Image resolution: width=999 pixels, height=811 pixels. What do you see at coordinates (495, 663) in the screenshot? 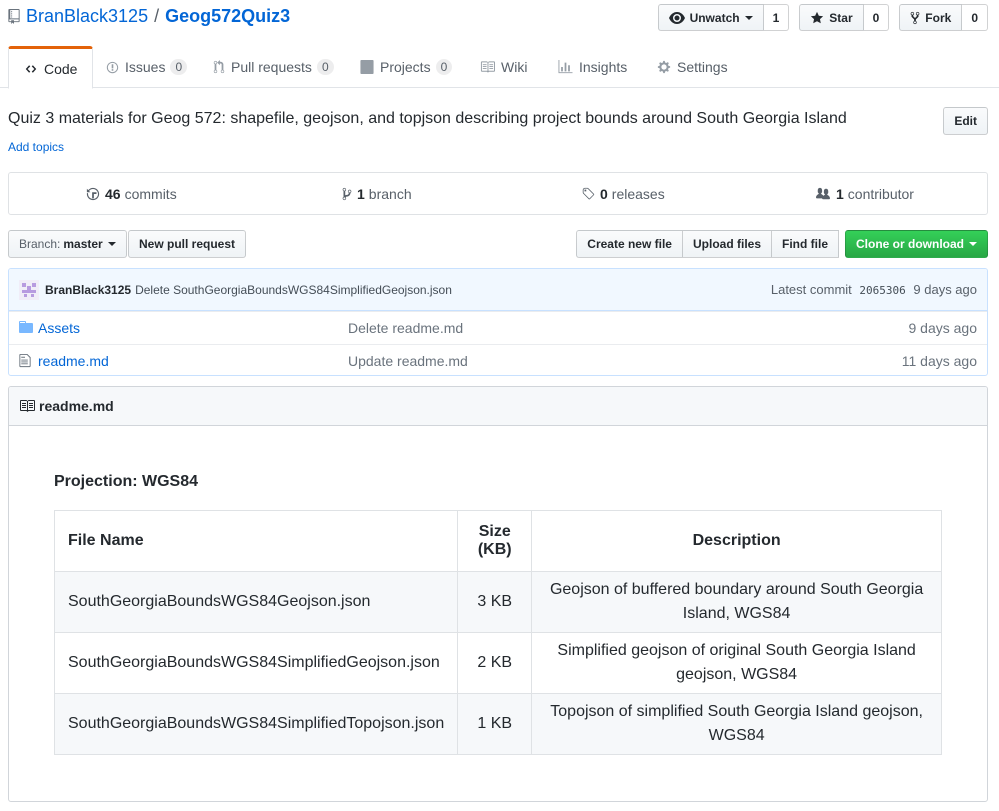
I see `table-cell-size: 2 KB` at bounding box center [495, 663].